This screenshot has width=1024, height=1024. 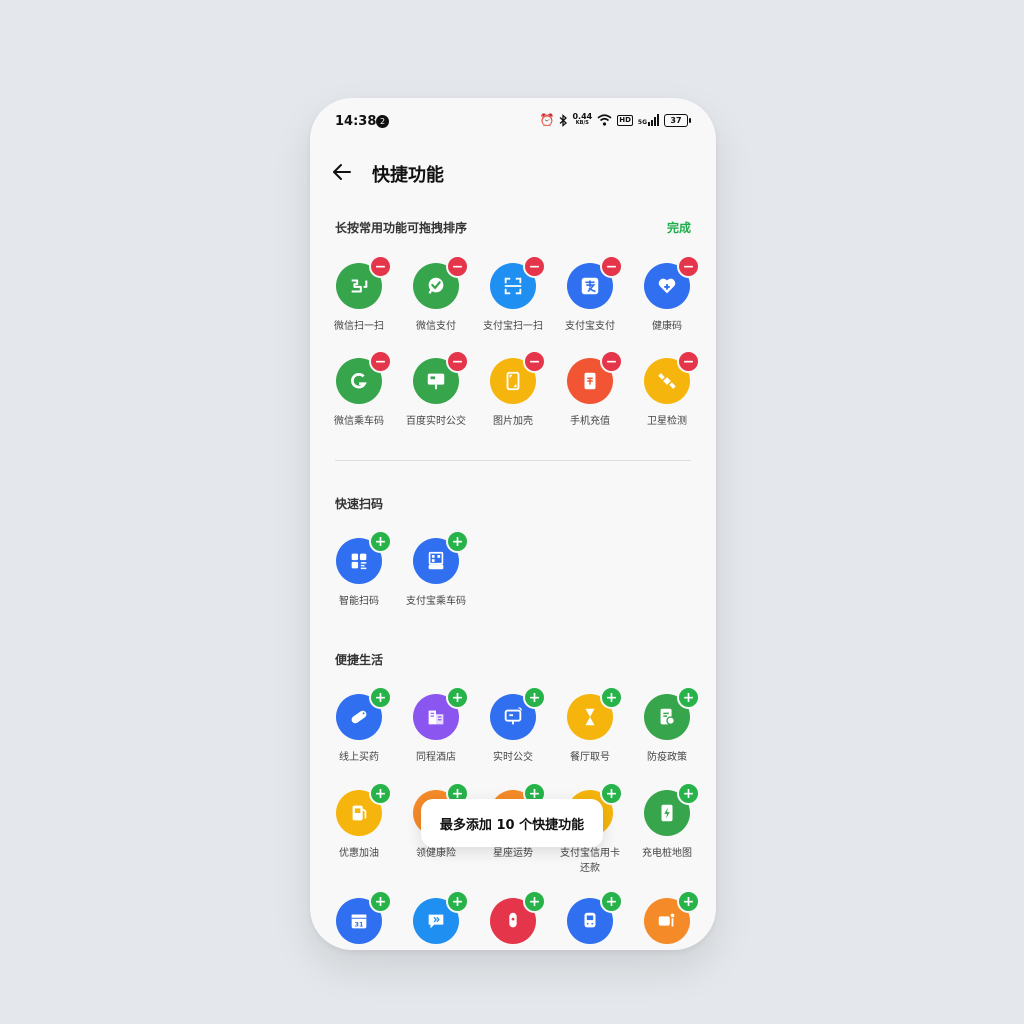 What do you see at coordinates (512, 823) in the screenshot?
I see `toast-message: 最多添加 10 个快捷功能` at bounding box center [512, 823].